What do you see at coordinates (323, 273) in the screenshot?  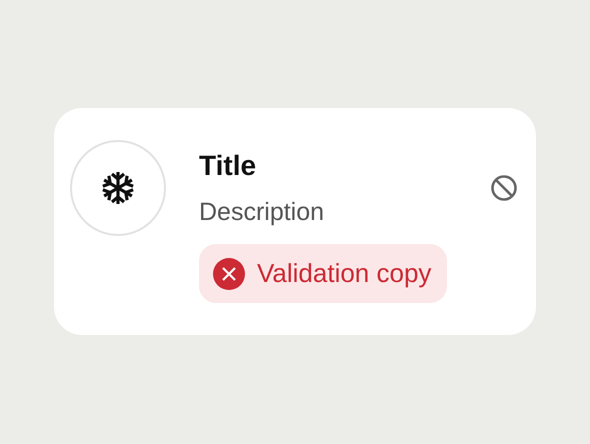 I see `validation-message: Validation copy` at bounding box center [323, 273].